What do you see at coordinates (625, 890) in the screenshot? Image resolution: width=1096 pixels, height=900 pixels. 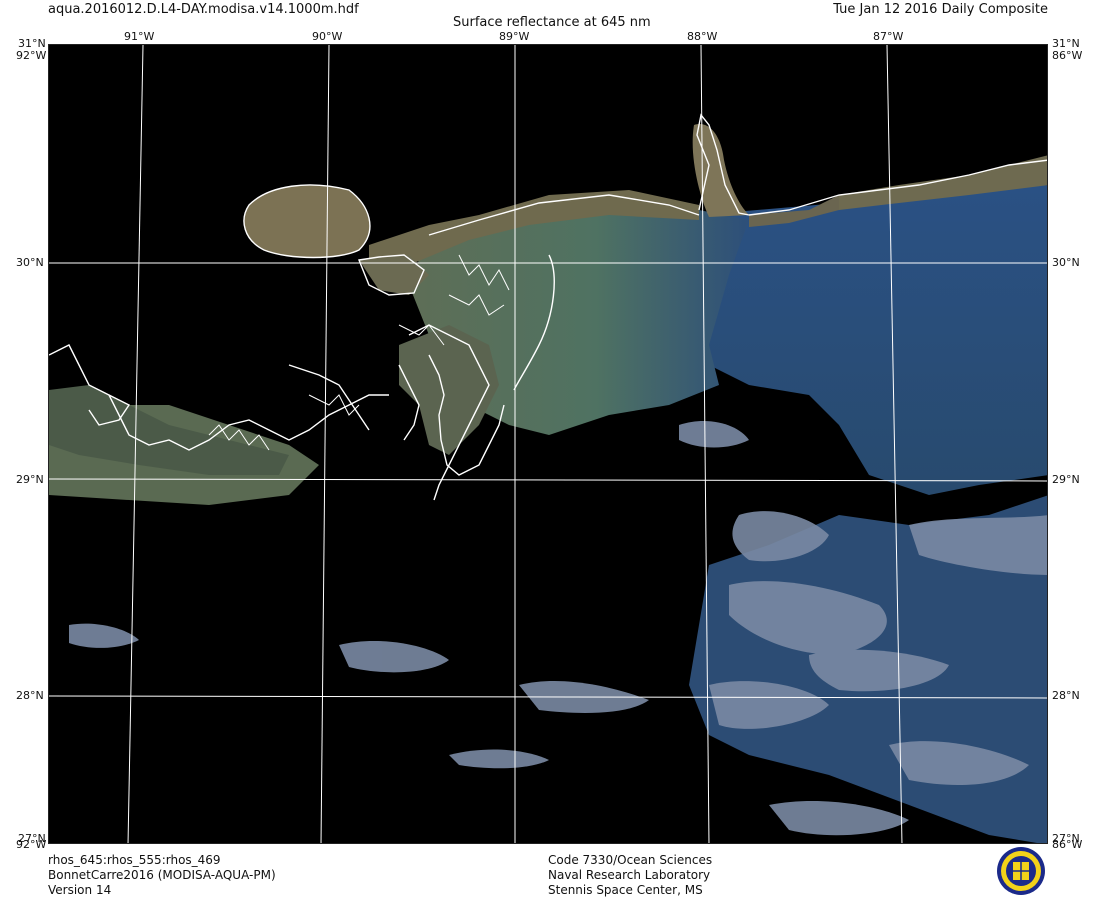 I see `footer-location: Stennis Space Center, MS` at bounding box center [625, 890].